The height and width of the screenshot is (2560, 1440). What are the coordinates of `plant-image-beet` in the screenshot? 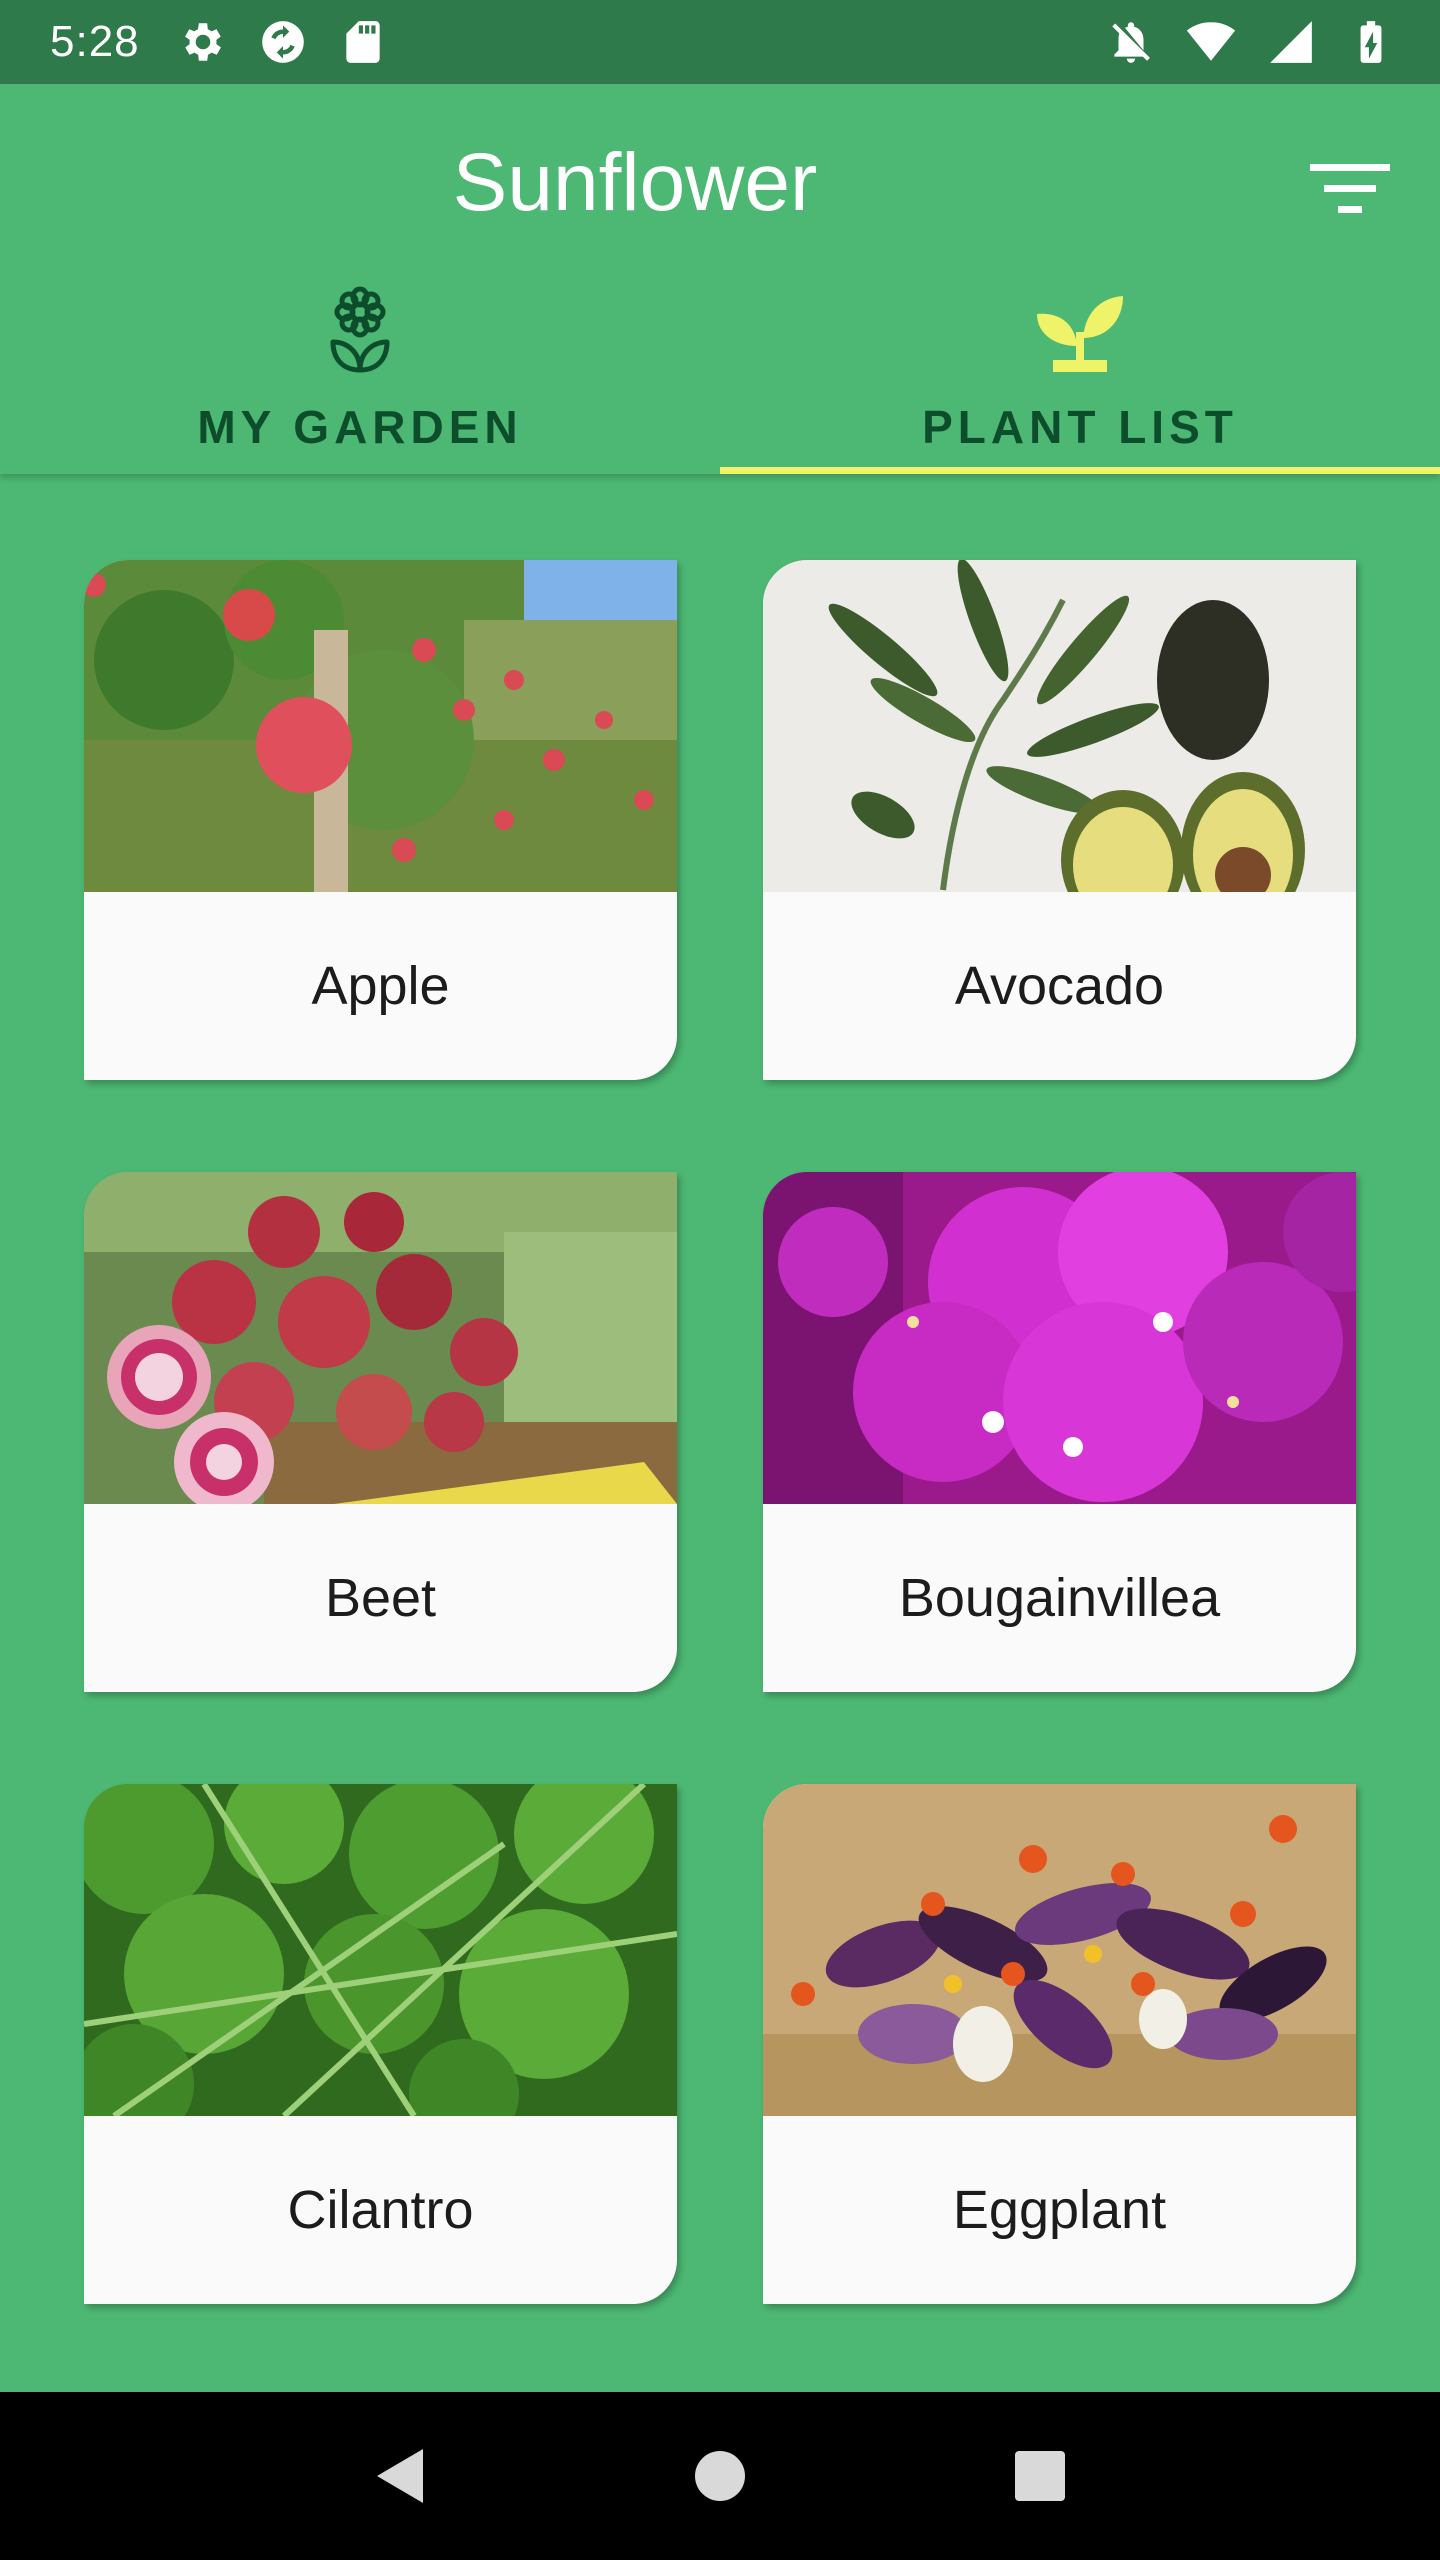 It's located at (380, 1338).